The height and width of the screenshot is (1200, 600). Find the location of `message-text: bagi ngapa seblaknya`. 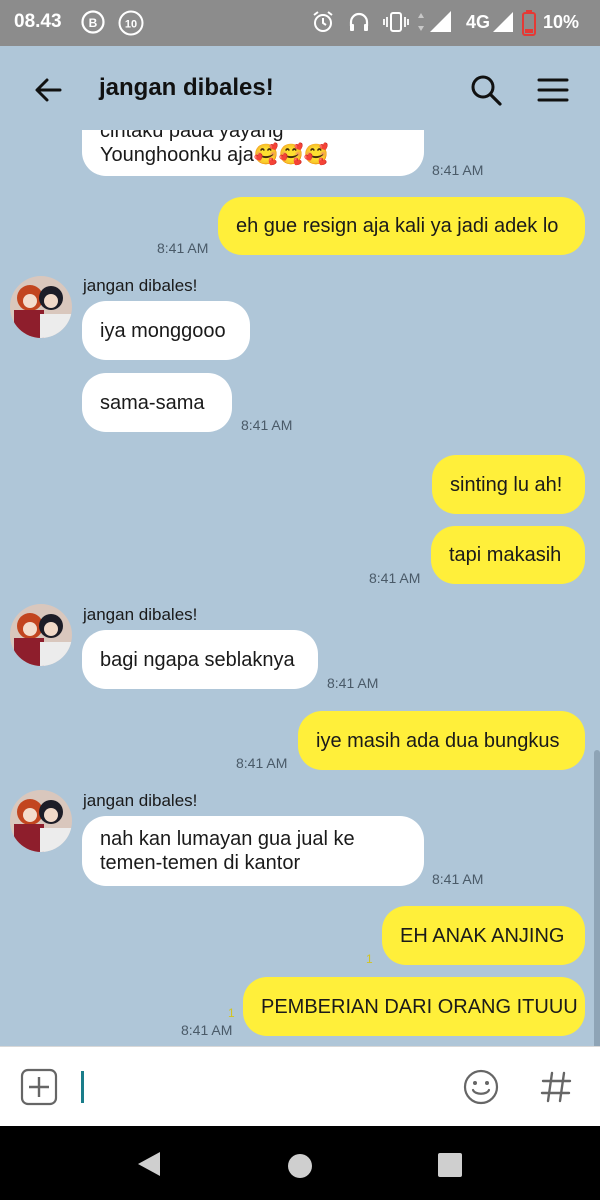

message-text: bagi ngapa seblaknya is located at coordinates (197, 659).